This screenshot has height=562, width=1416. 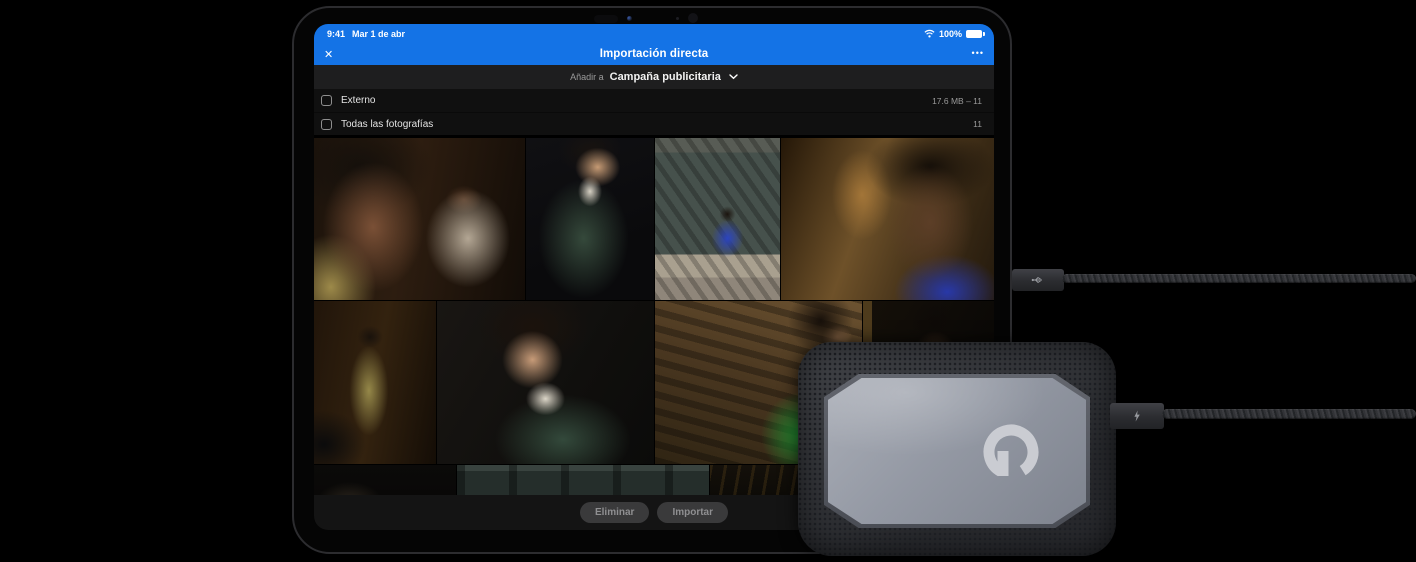 I want to click on all-photos-checkbox, so click(x=326, y=124).